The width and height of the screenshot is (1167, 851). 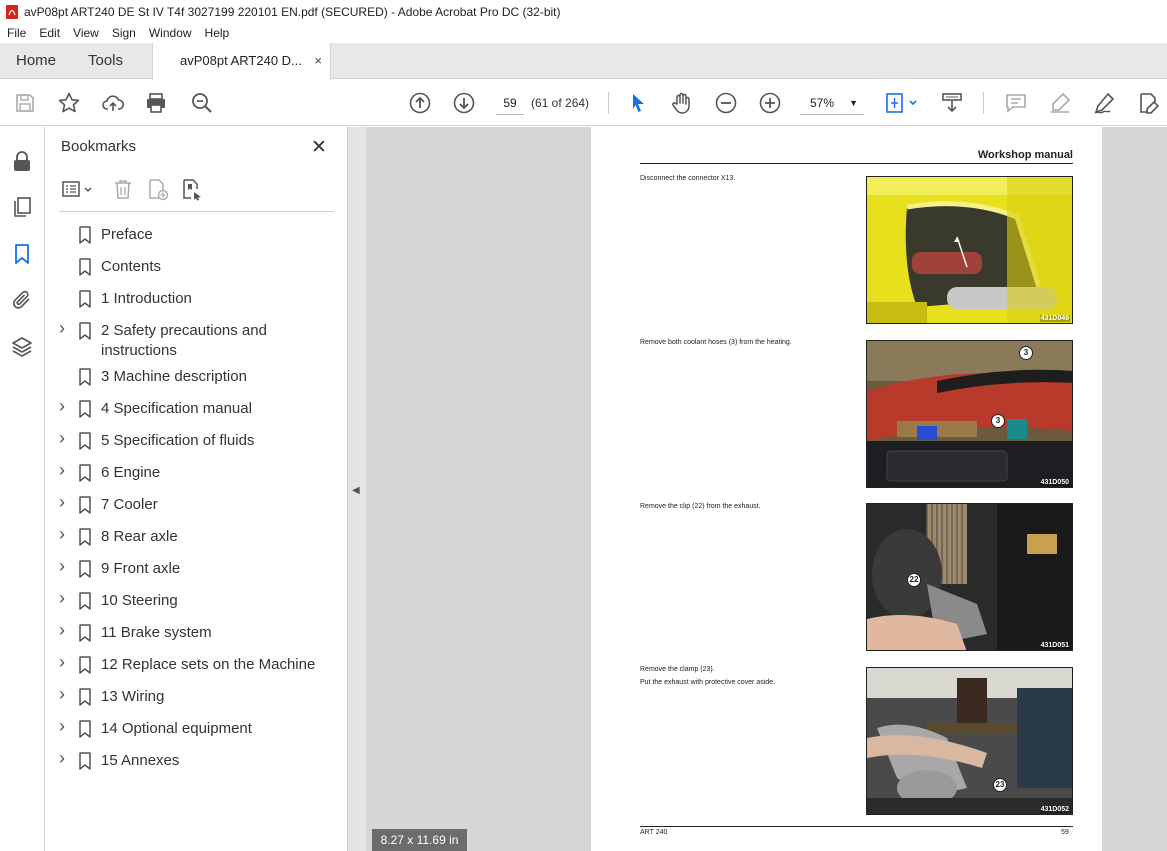 What do you see at coordinates (217, 33) in the screenshot?
I see `menu-help: Help` at bounding box center [217, 33].